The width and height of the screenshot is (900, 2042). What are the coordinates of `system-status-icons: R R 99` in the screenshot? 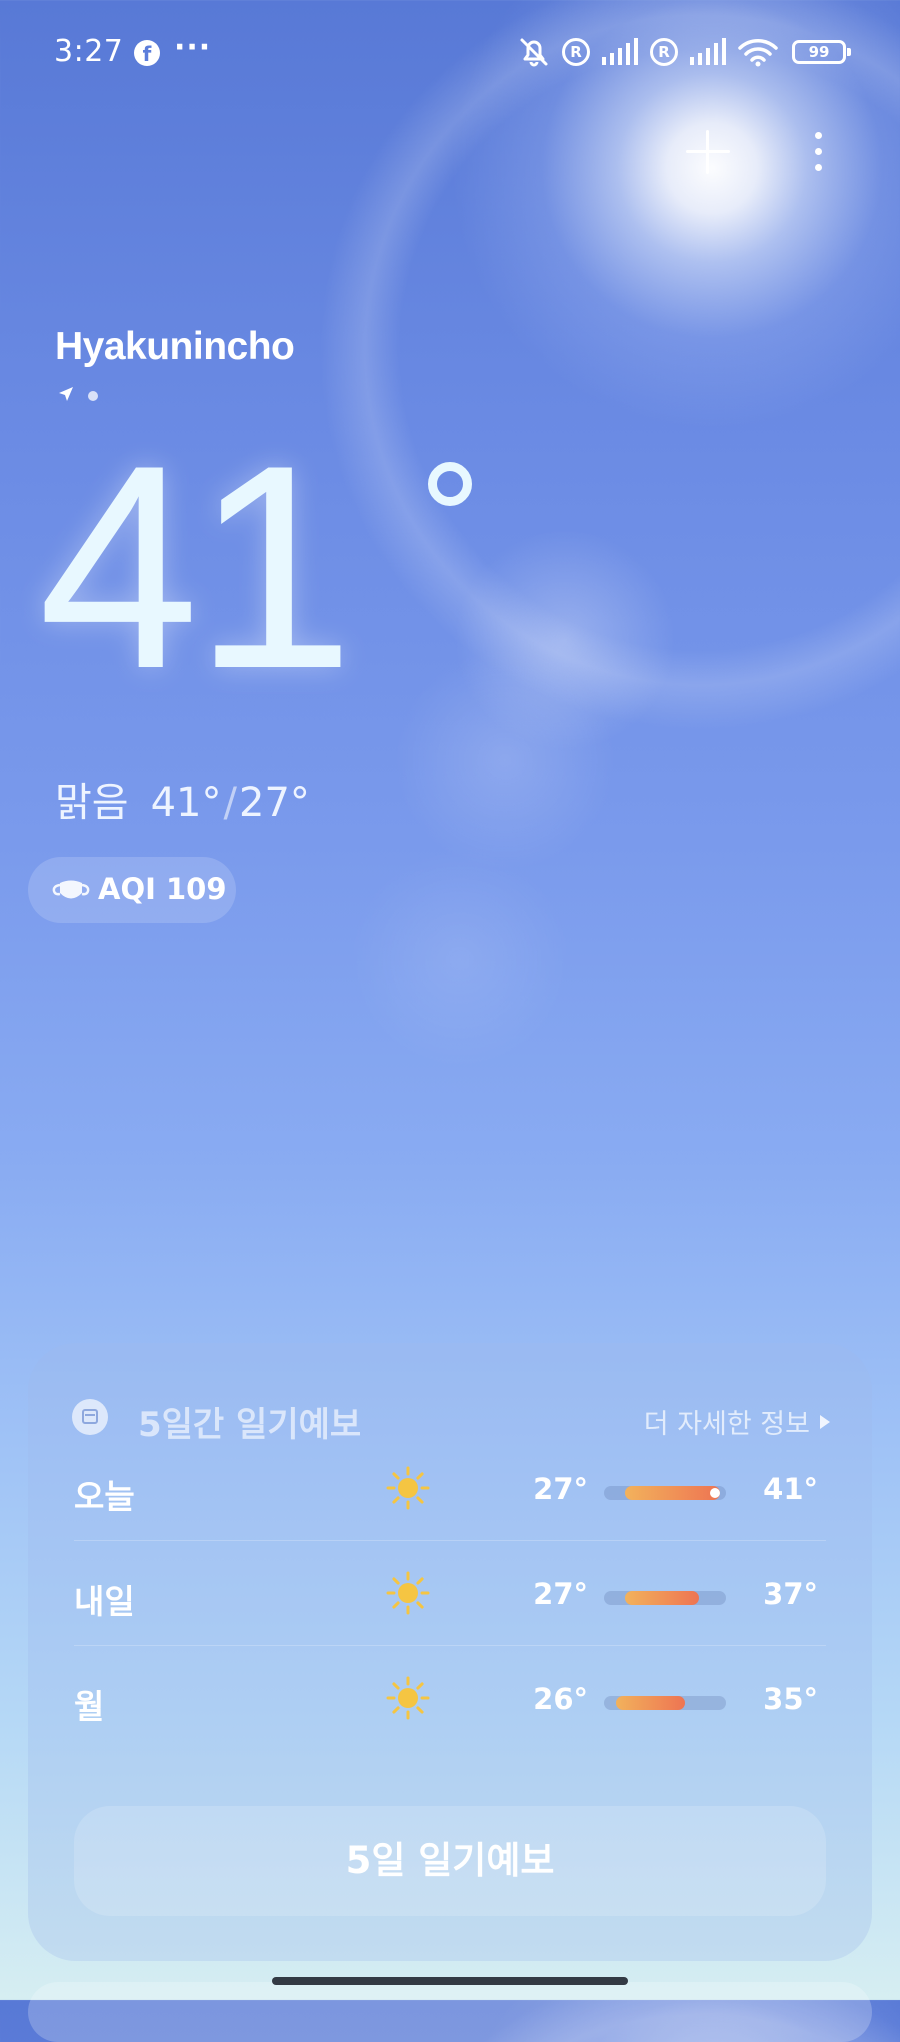 It's located at (683, 52).